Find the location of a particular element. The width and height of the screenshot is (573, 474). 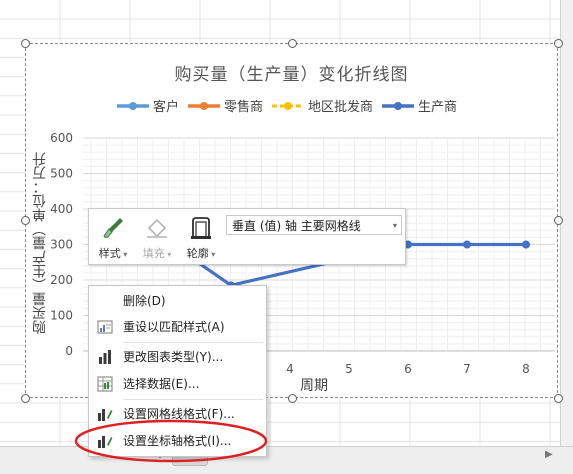

x-tick-label: 6 is located at coordinates (408, 369).